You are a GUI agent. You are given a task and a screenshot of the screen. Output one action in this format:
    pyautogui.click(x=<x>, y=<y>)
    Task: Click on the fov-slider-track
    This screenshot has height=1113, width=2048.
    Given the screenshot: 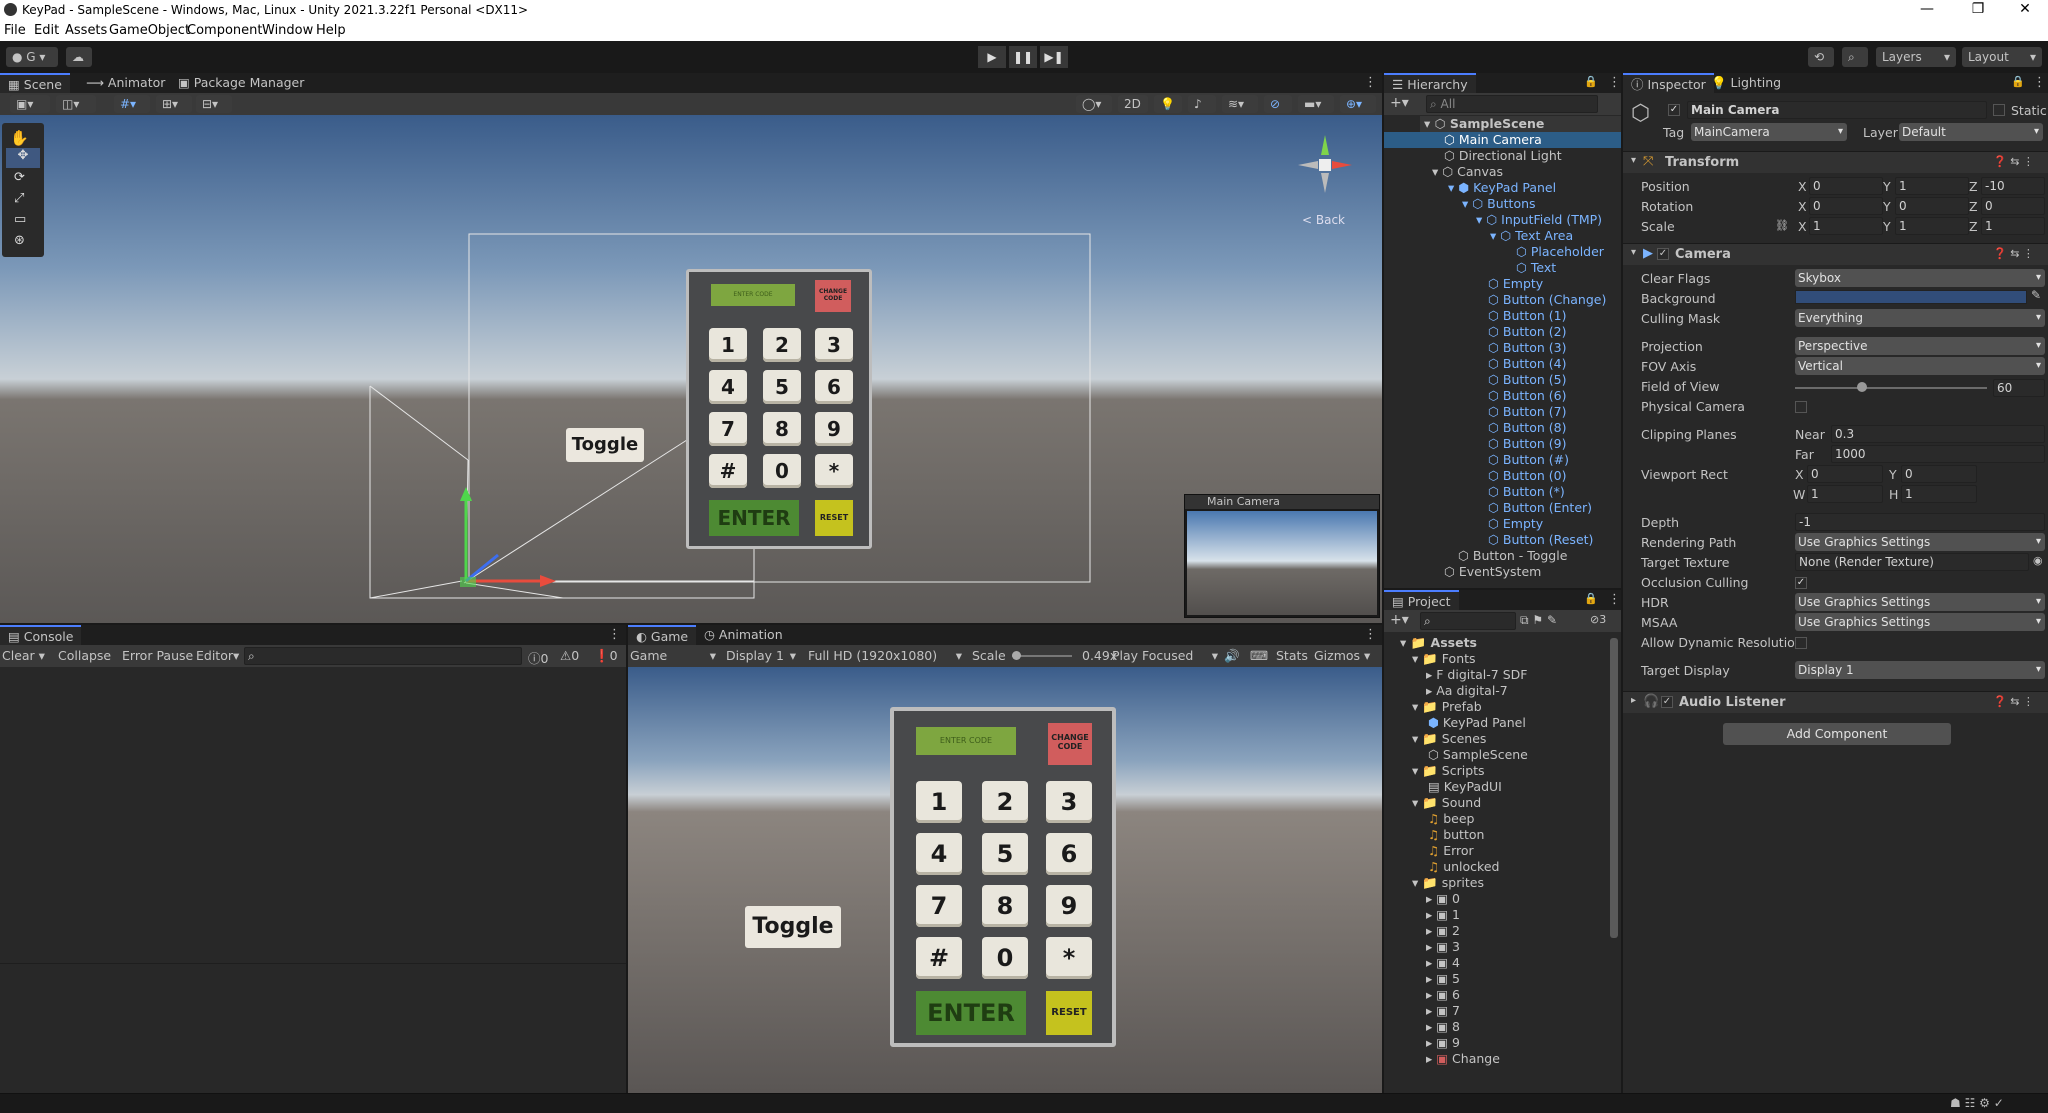 What is the action you would take?
    pyautogui.click(x=1891, y=388)
    